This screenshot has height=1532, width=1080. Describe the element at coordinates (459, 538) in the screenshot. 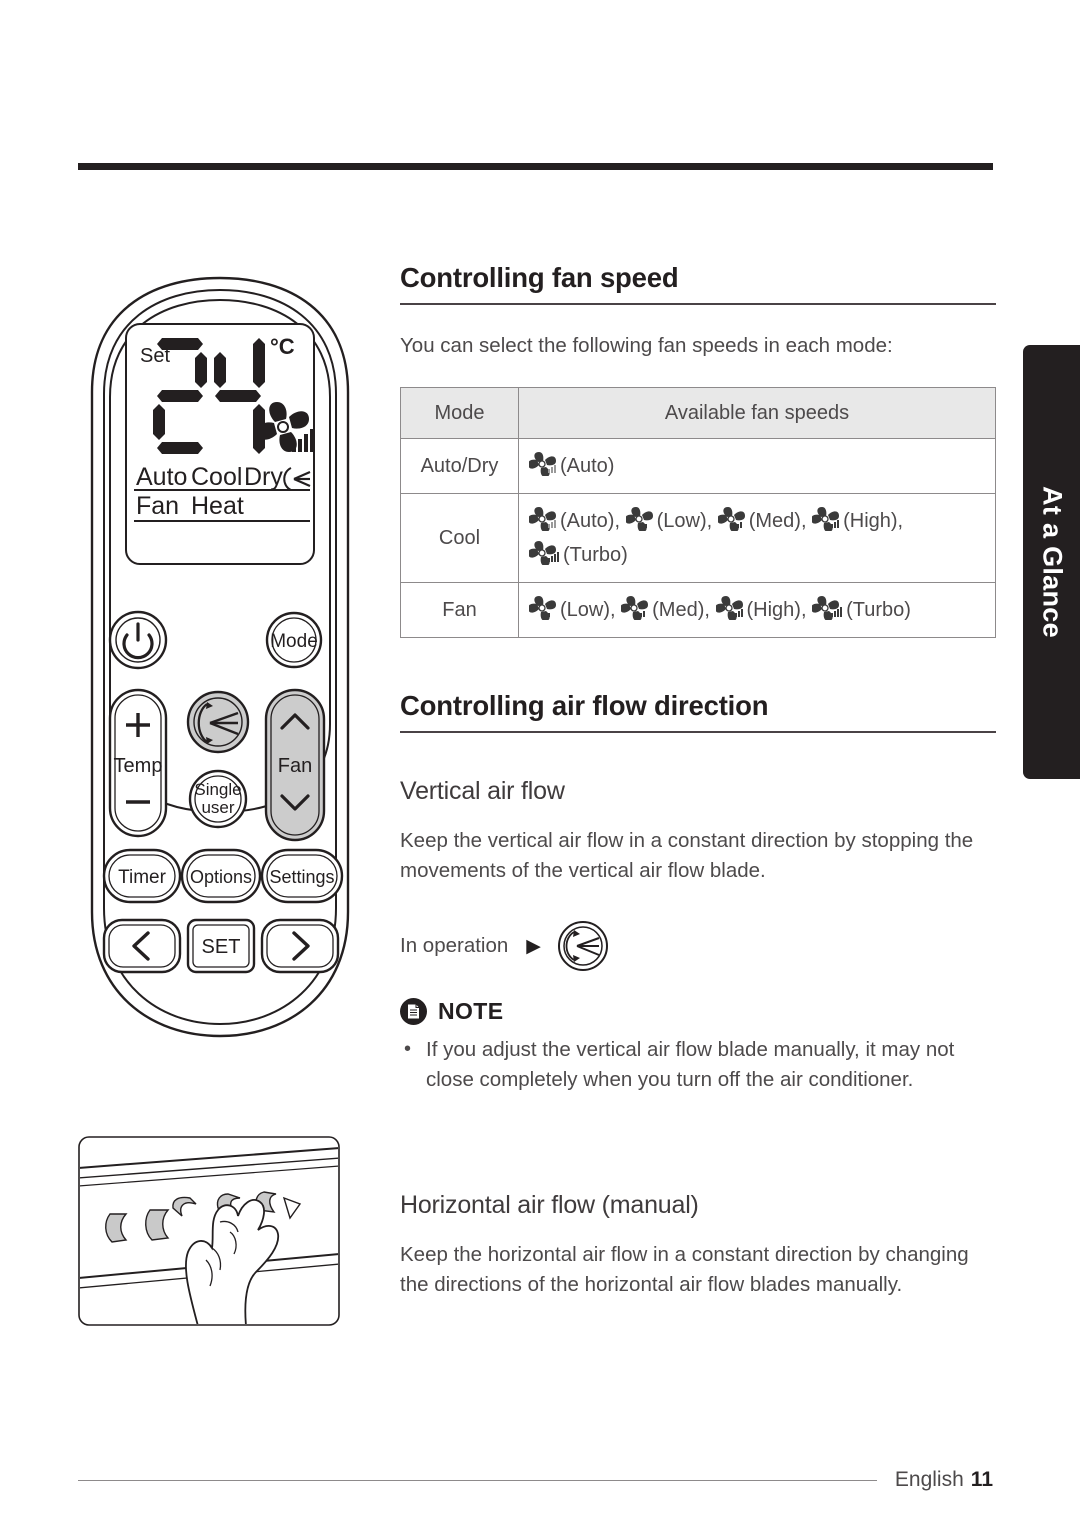

I see `table-cell-mode: Cool` at that location.